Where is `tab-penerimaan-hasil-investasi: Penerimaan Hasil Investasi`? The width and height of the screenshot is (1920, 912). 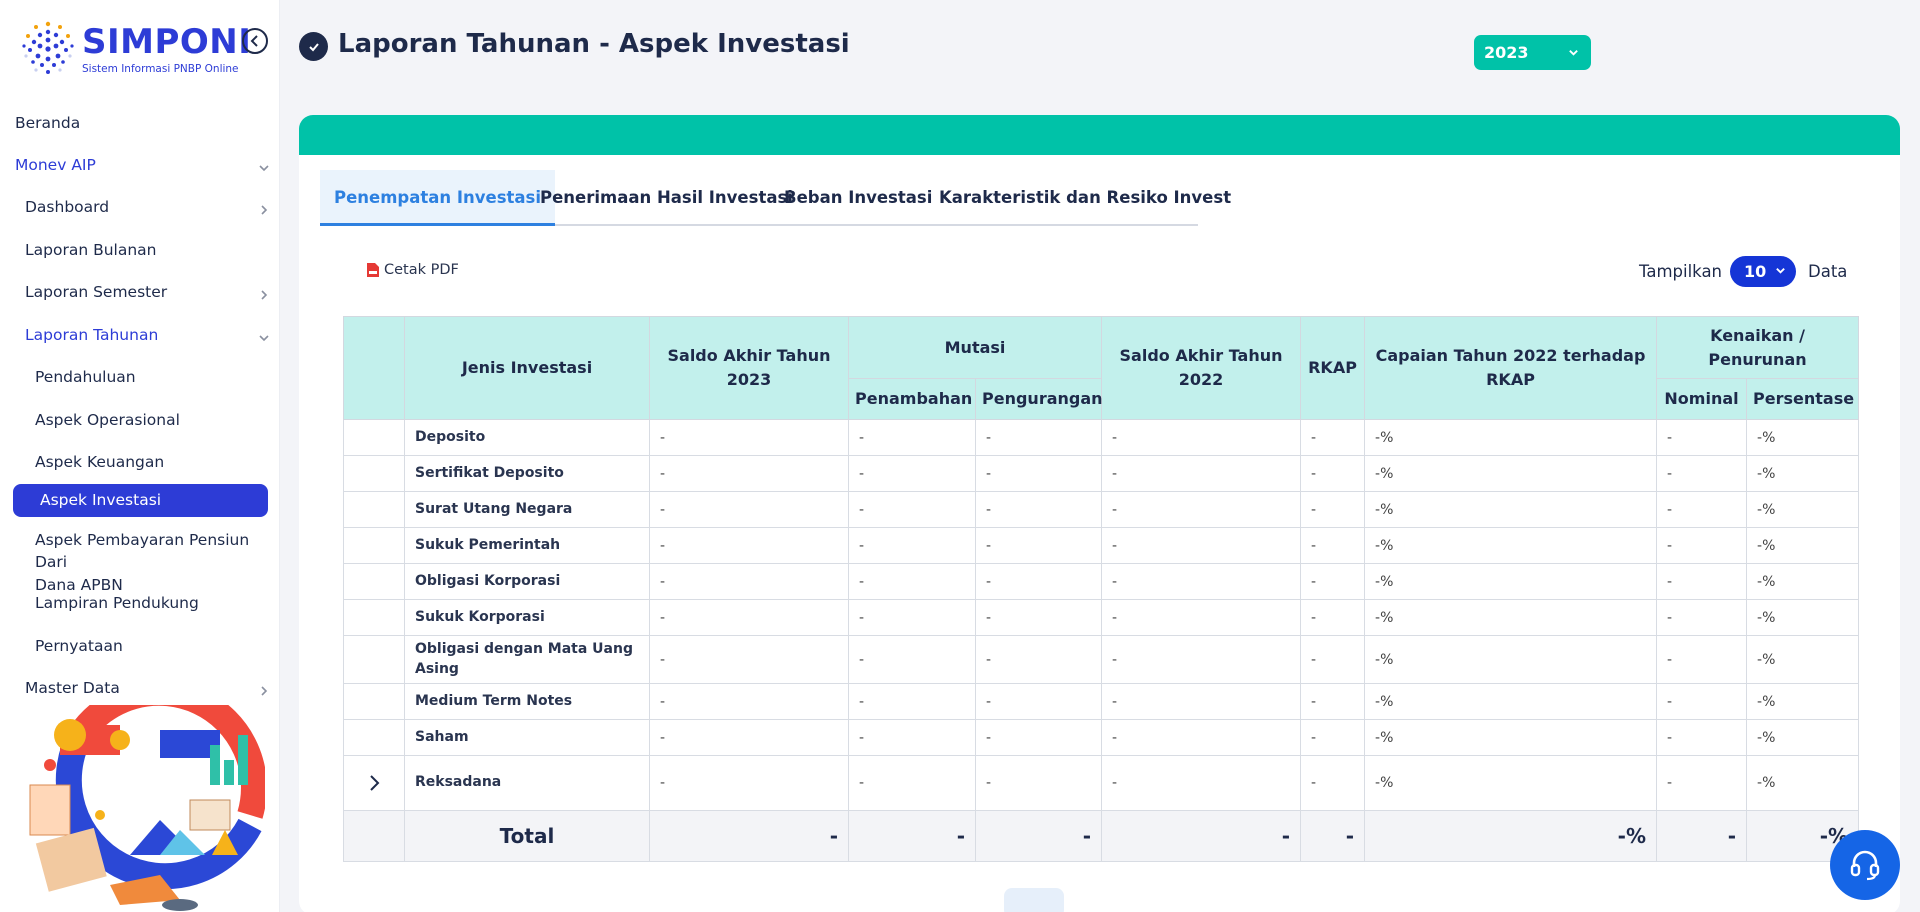
tab-penerimaan-hasil-investasi: Penerimaan Hasil Investasi is located at coordinates (666, 198).